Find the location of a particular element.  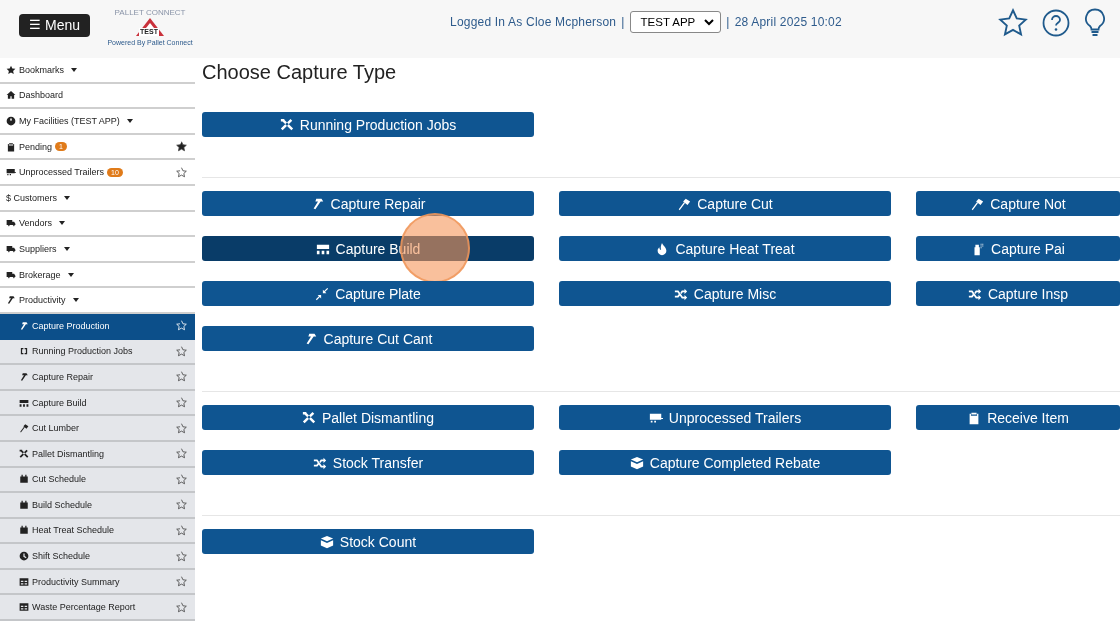

sidebar-label: Pending is located at coordinates (36, 146).